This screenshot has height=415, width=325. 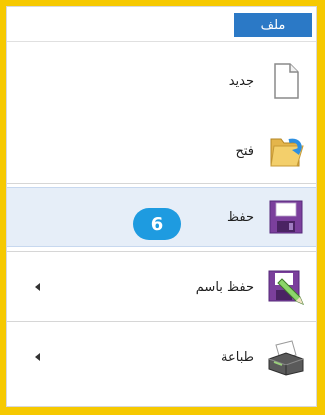 What do you see at coordinates (161, 24) in the screenshot?
I see `tab-bar: ملف` at bounding box center [161, 24].